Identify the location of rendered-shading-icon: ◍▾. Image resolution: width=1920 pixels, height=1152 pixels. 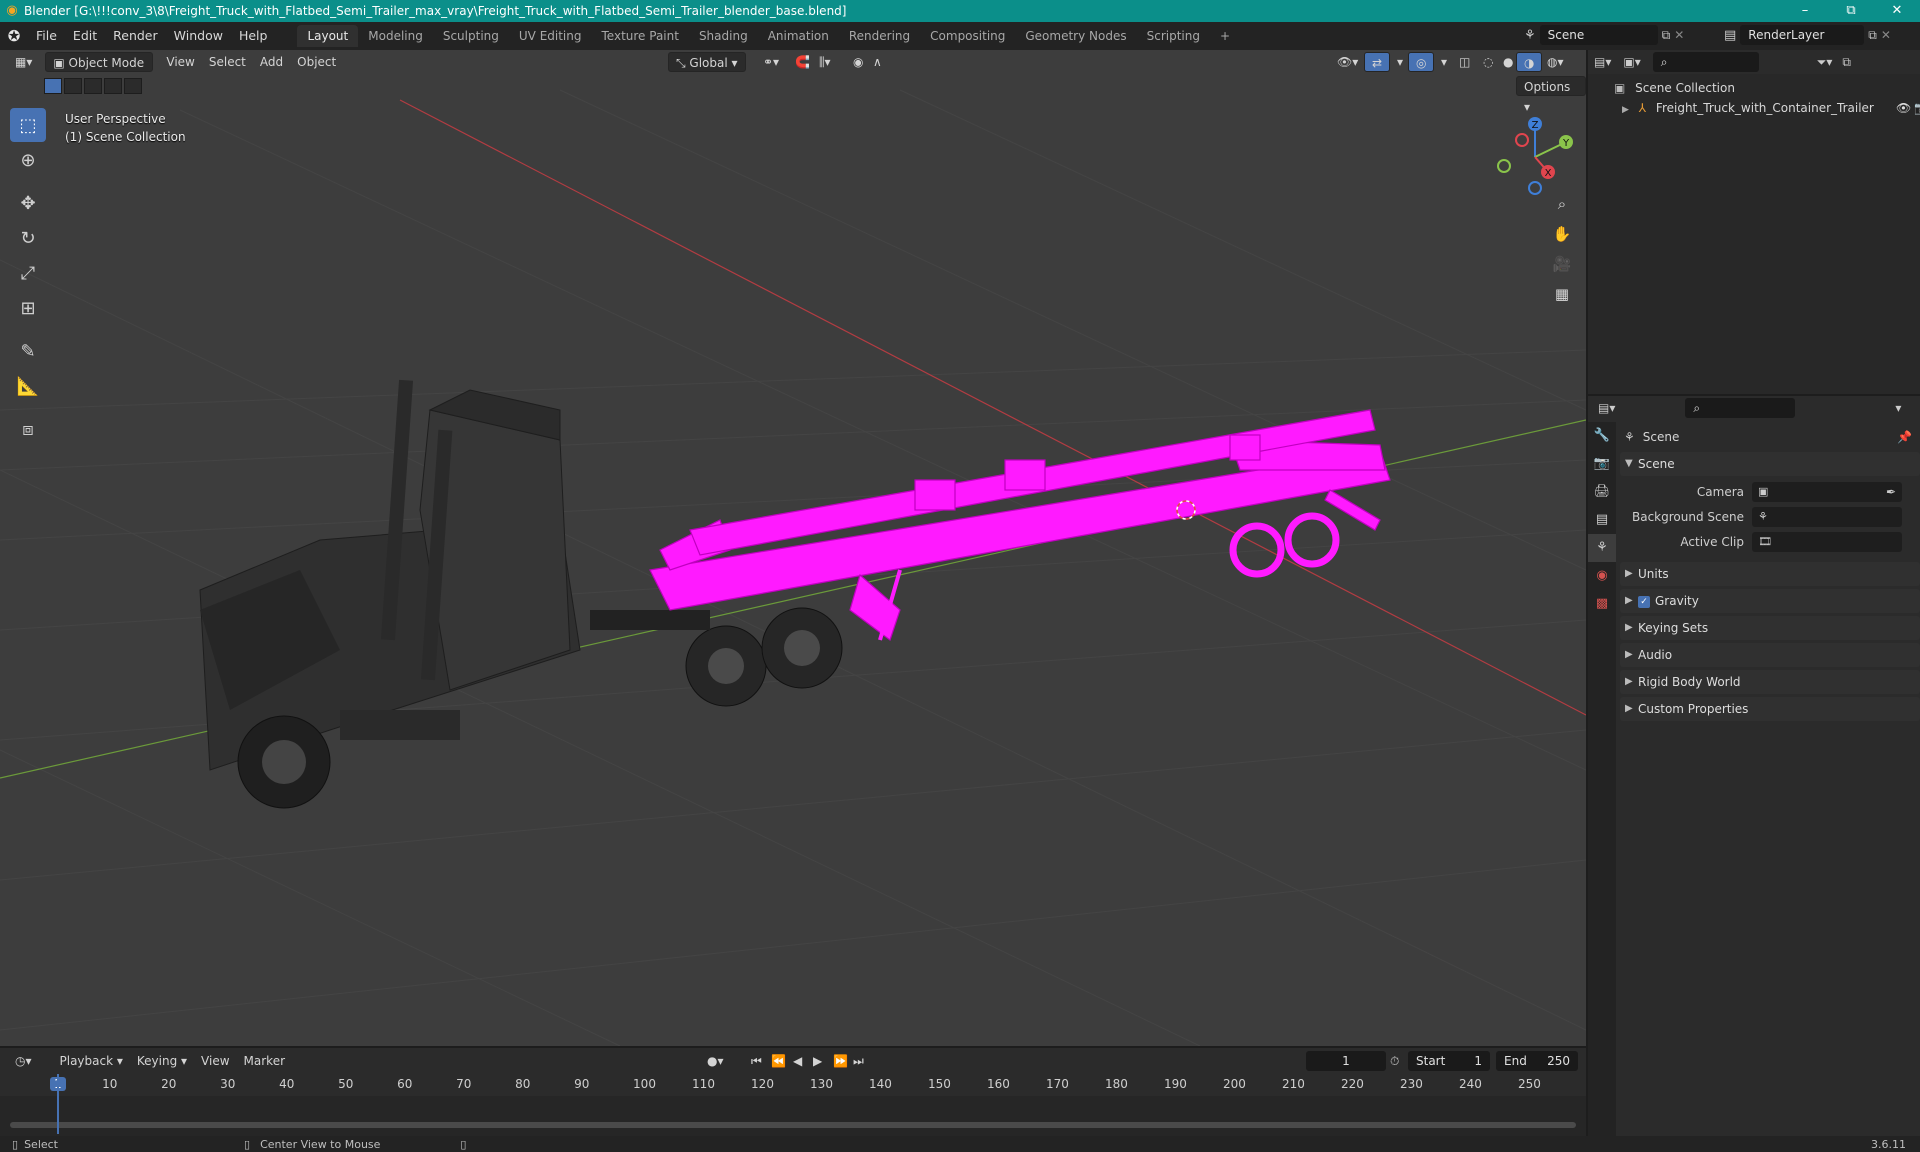
(1555, 62).